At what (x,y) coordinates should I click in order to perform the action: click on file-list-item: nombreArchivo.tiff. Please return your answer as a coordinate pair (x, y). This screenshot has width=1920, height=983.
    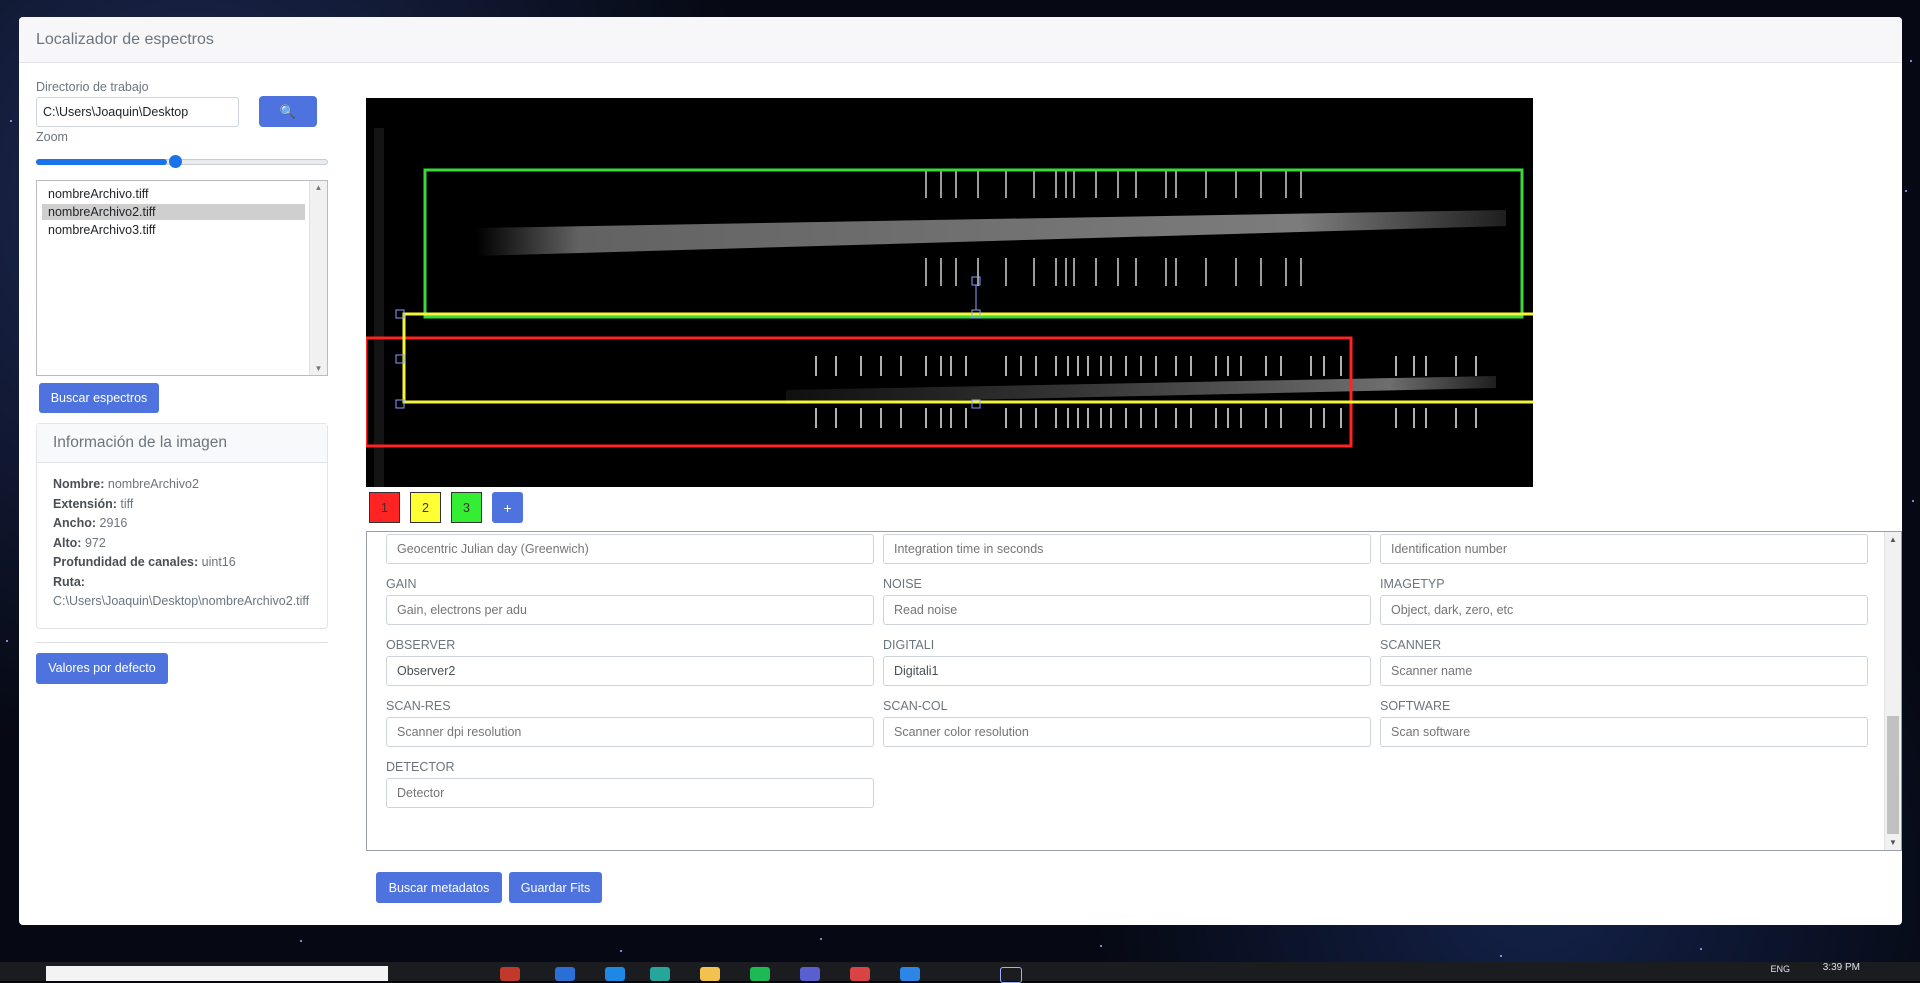
    Looking at the image, I should click on (173, 194).